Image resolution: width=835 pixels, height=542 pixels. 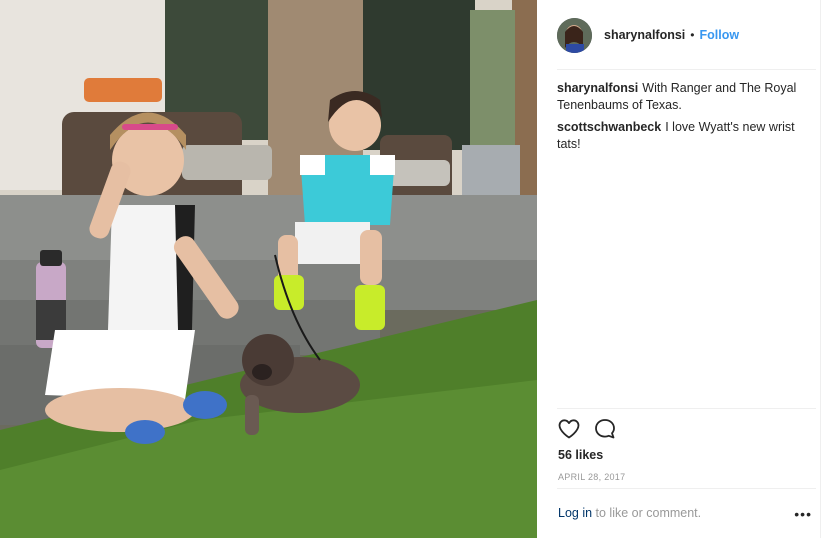 I want to click on post-header: sharynalfonsi • Follow, so click(x=688, y=35).